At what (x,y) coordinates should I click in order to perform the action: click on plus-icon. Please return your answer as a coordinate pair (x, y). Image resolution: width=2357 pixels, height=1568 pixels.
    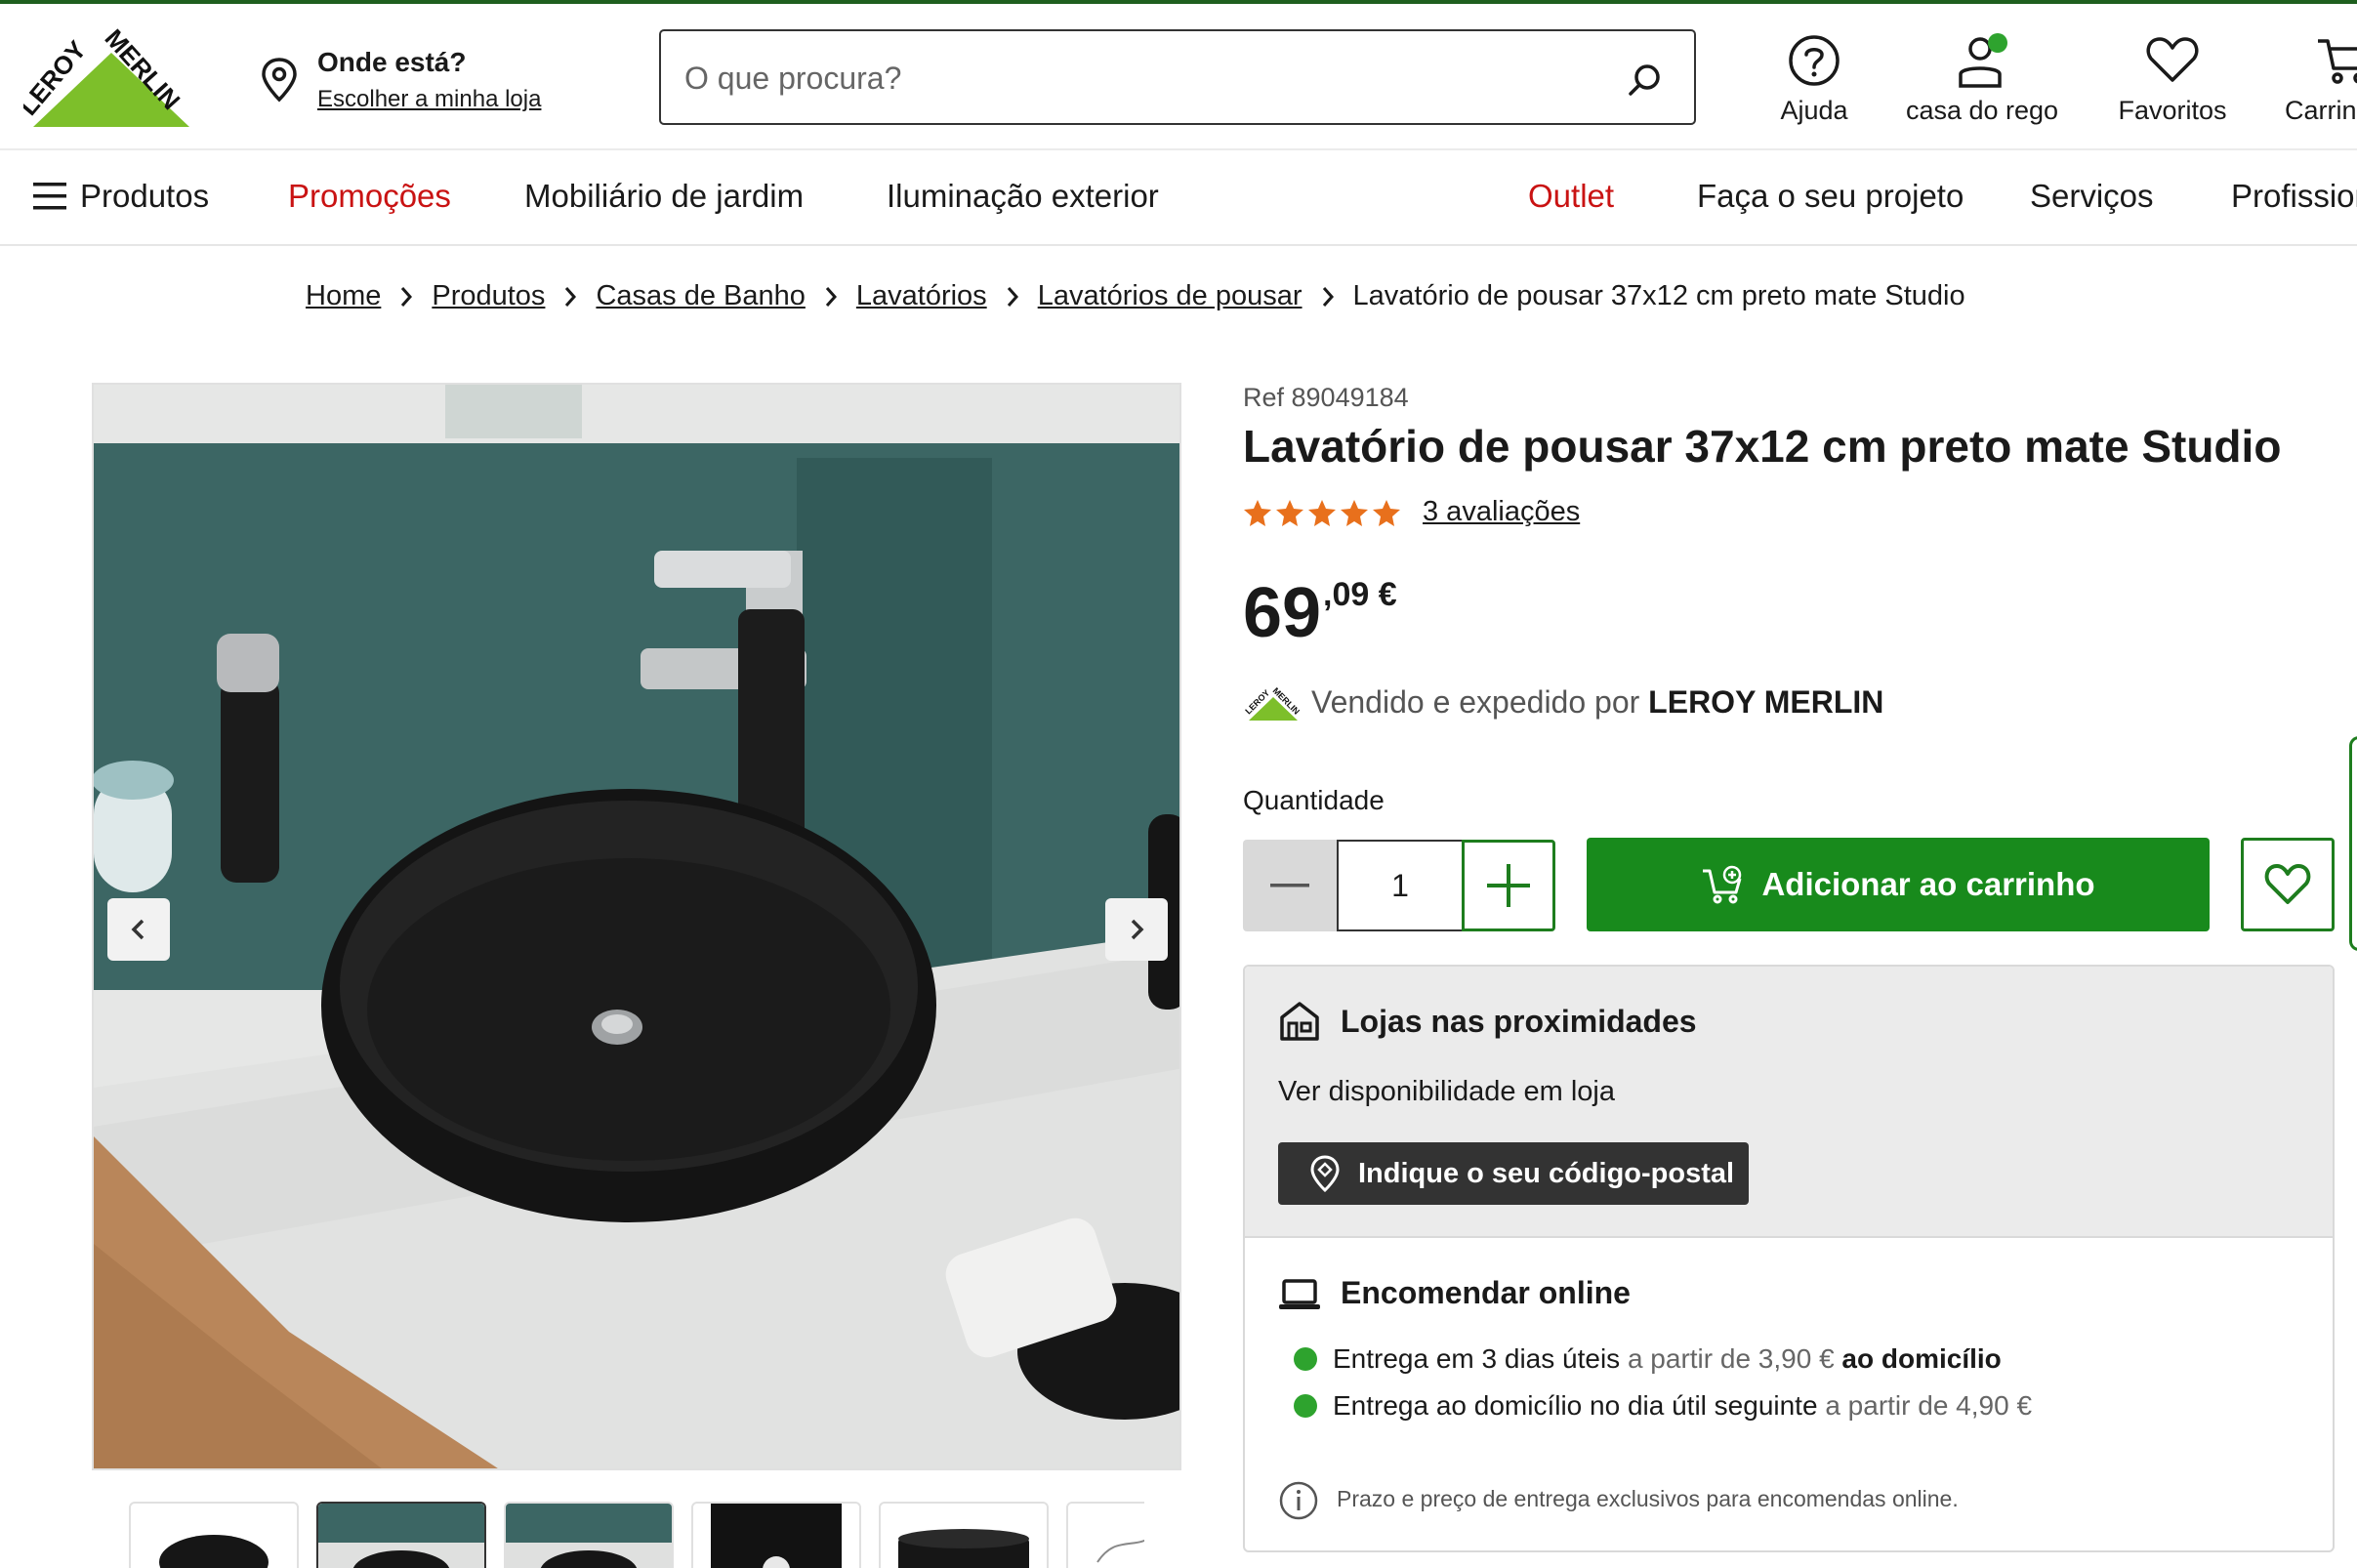
    Looking at the image, I should click on (1508, 885).